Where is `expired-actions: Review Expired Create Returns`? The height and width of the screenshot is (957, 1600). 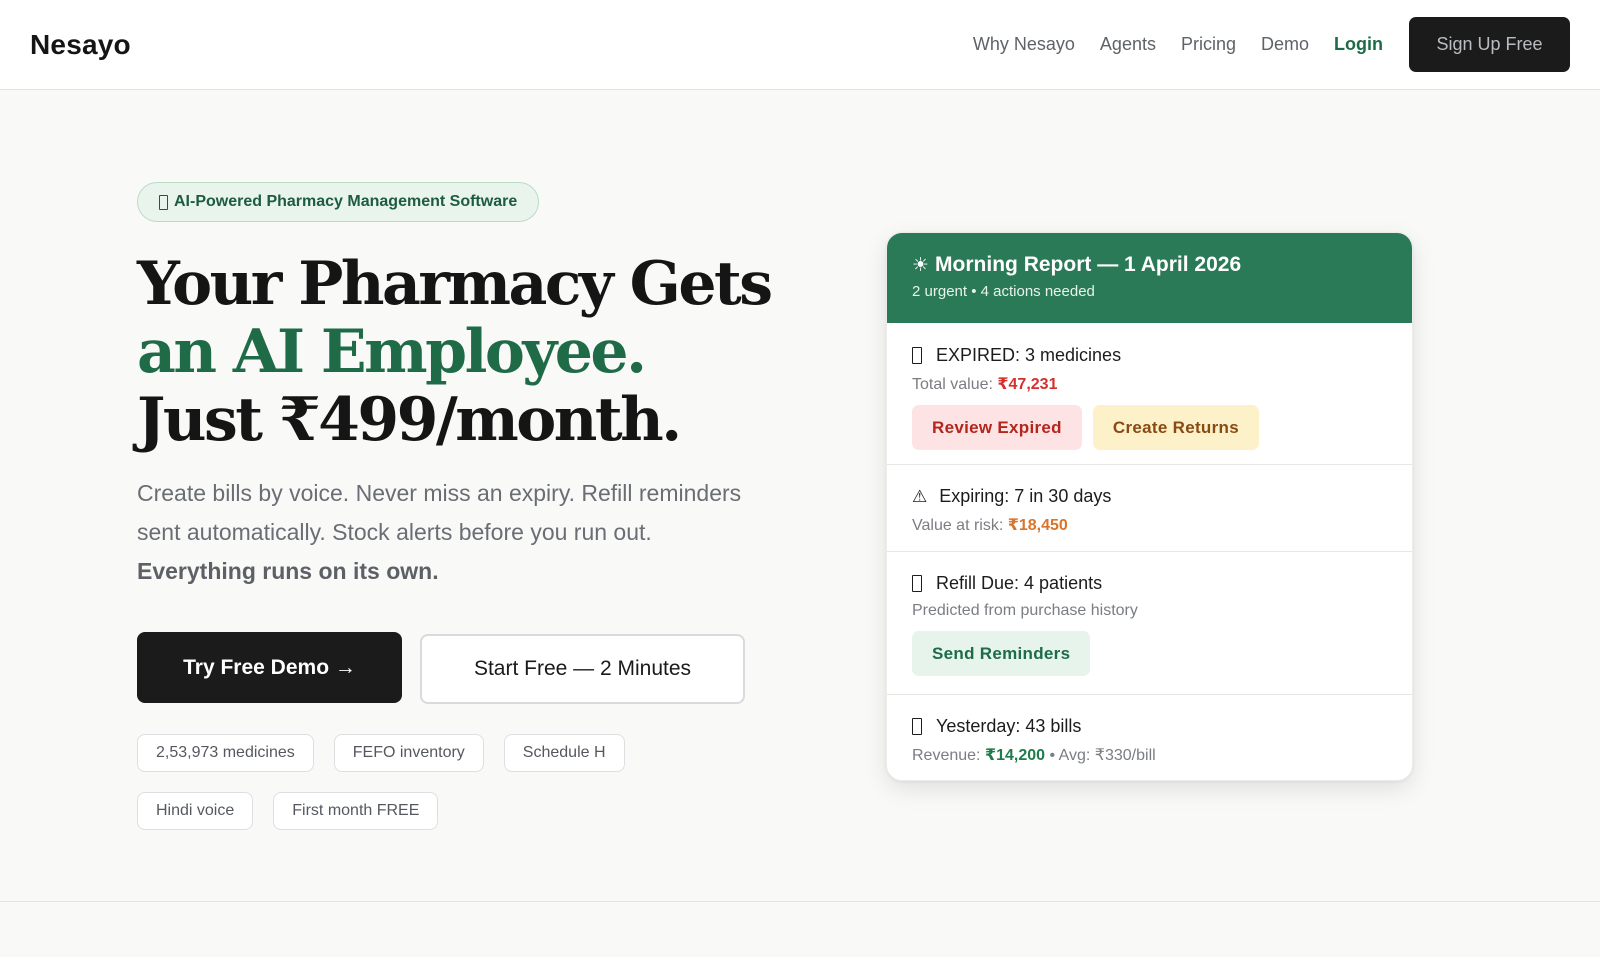
expired-actions: Review Expired Create Returns is located at coordinates (1149, 427).